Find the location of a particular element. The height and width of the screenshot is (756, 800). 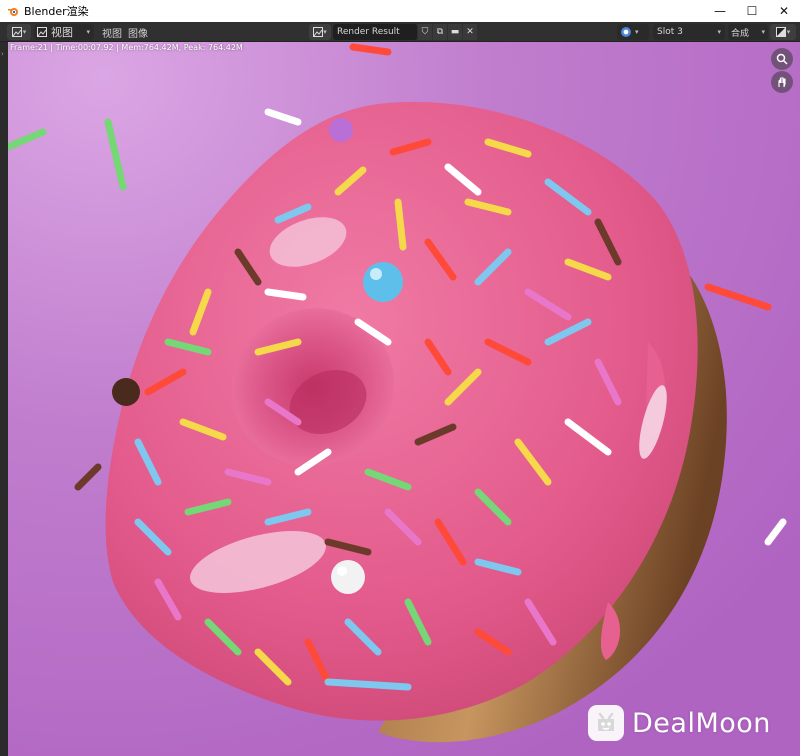

image-browse-button: ▾ is located at coordinates (320, 32).